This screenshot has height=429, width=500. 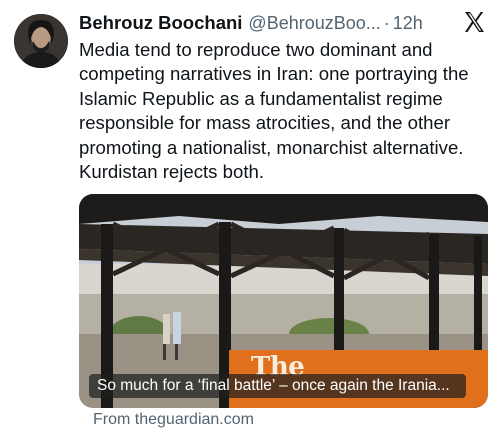 I want to click on x-logo-icon, so click(x=474, y=22).